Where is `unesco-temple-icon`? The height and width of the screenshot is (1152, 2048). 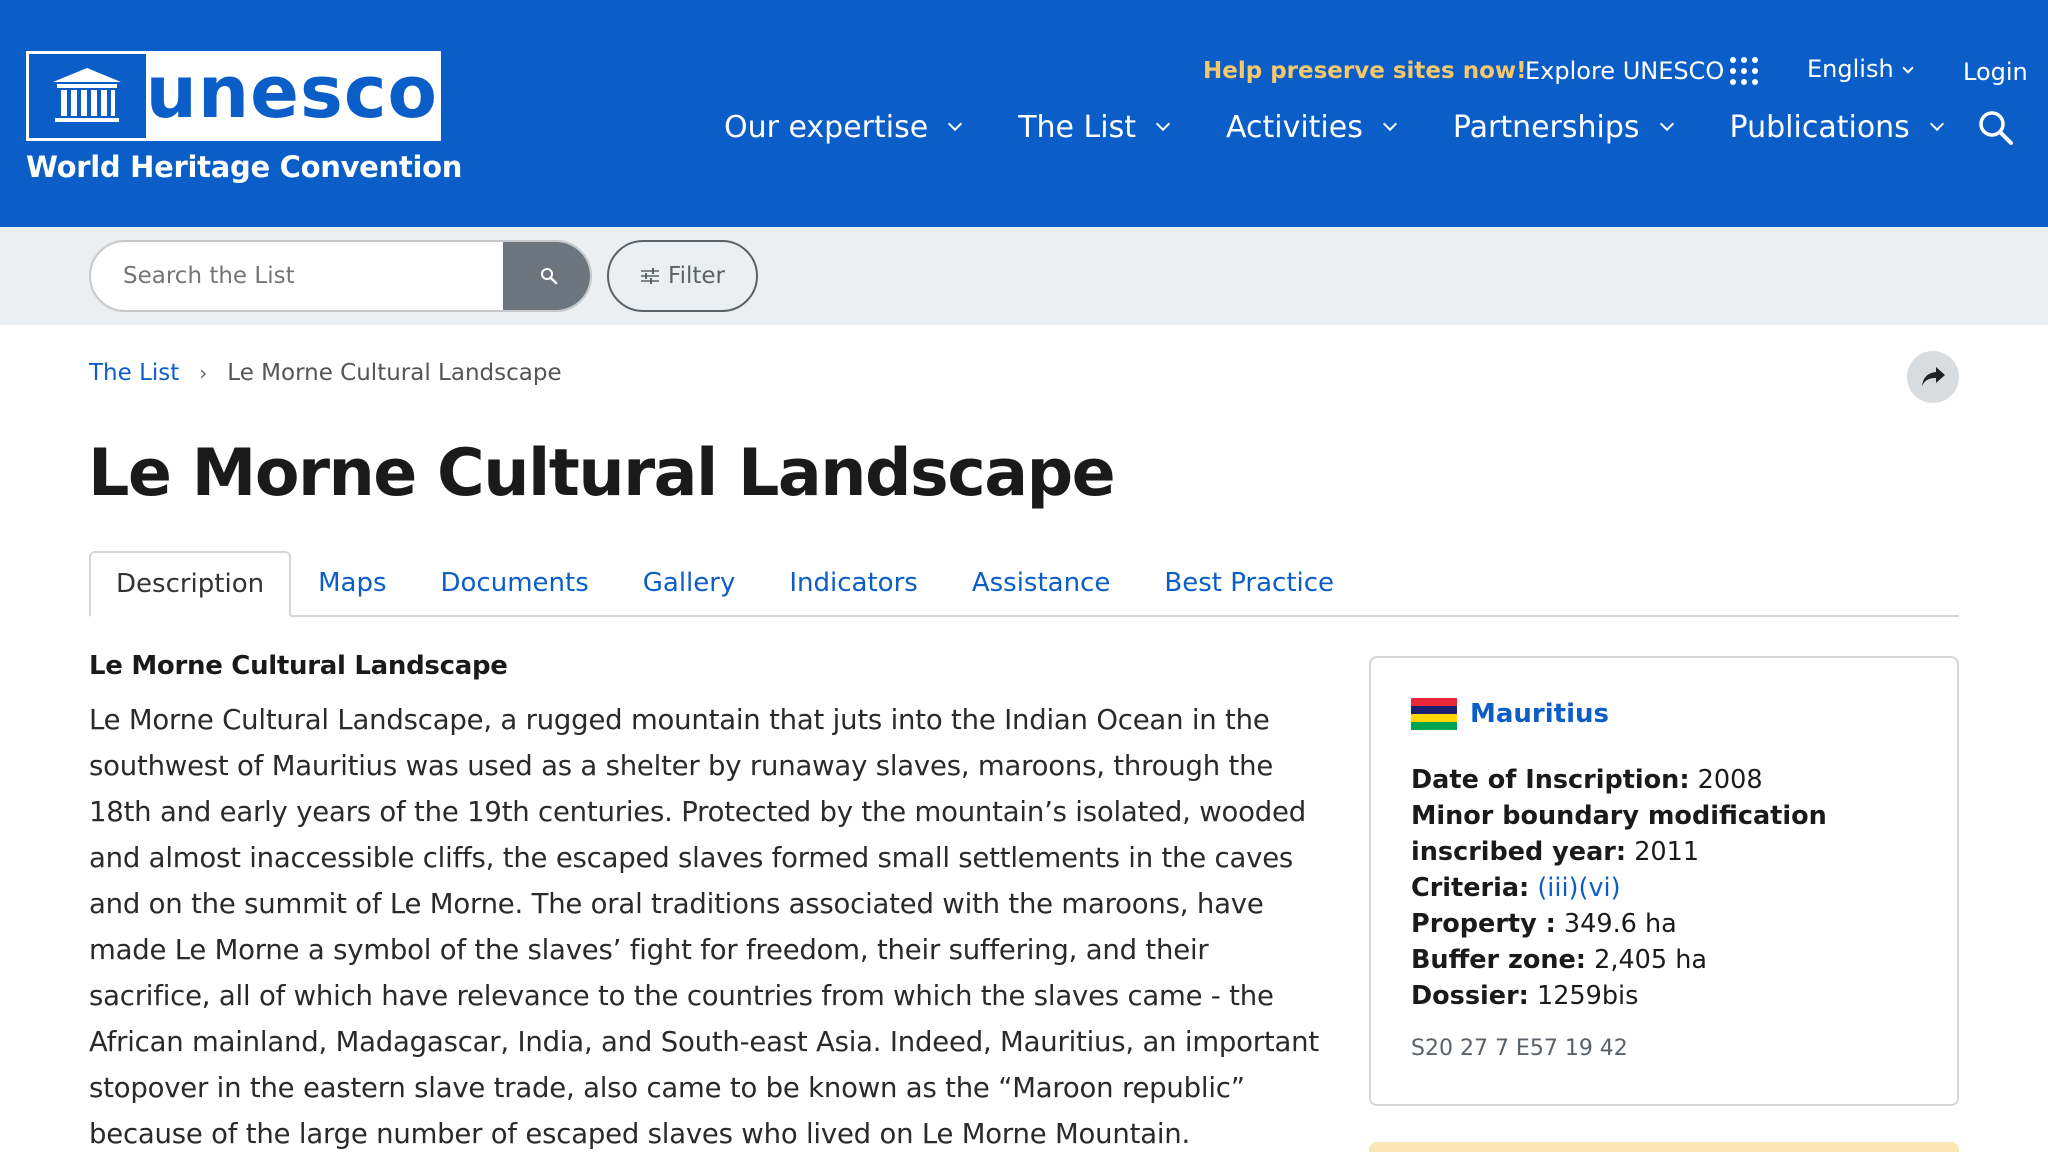 unesco-temple-icon is located at coordinates (87, 96).